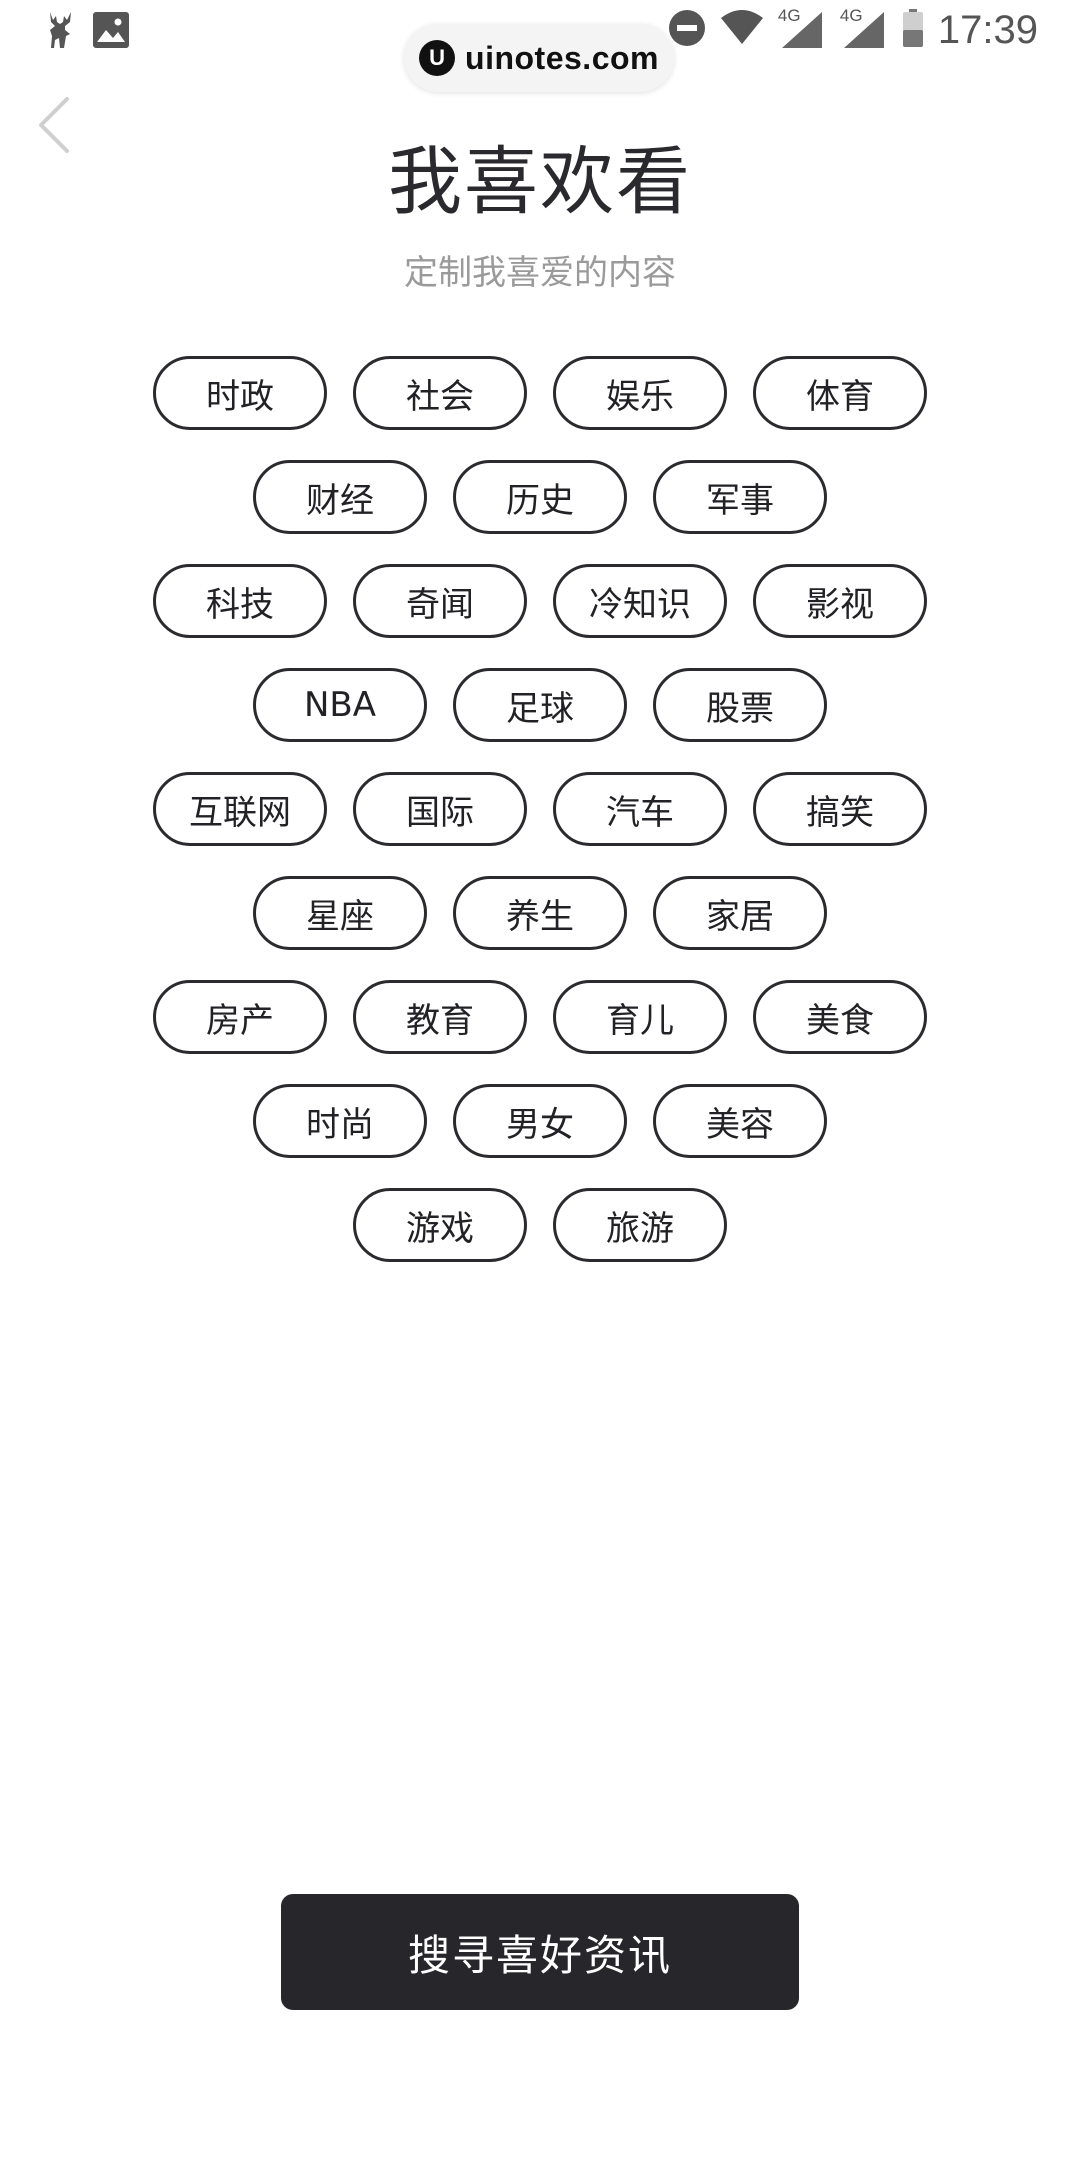  Describe the element at coordinates (540, 1952) in the screenshot. I see `search-preferences-button: 搜寻喜好资讯` at that location.